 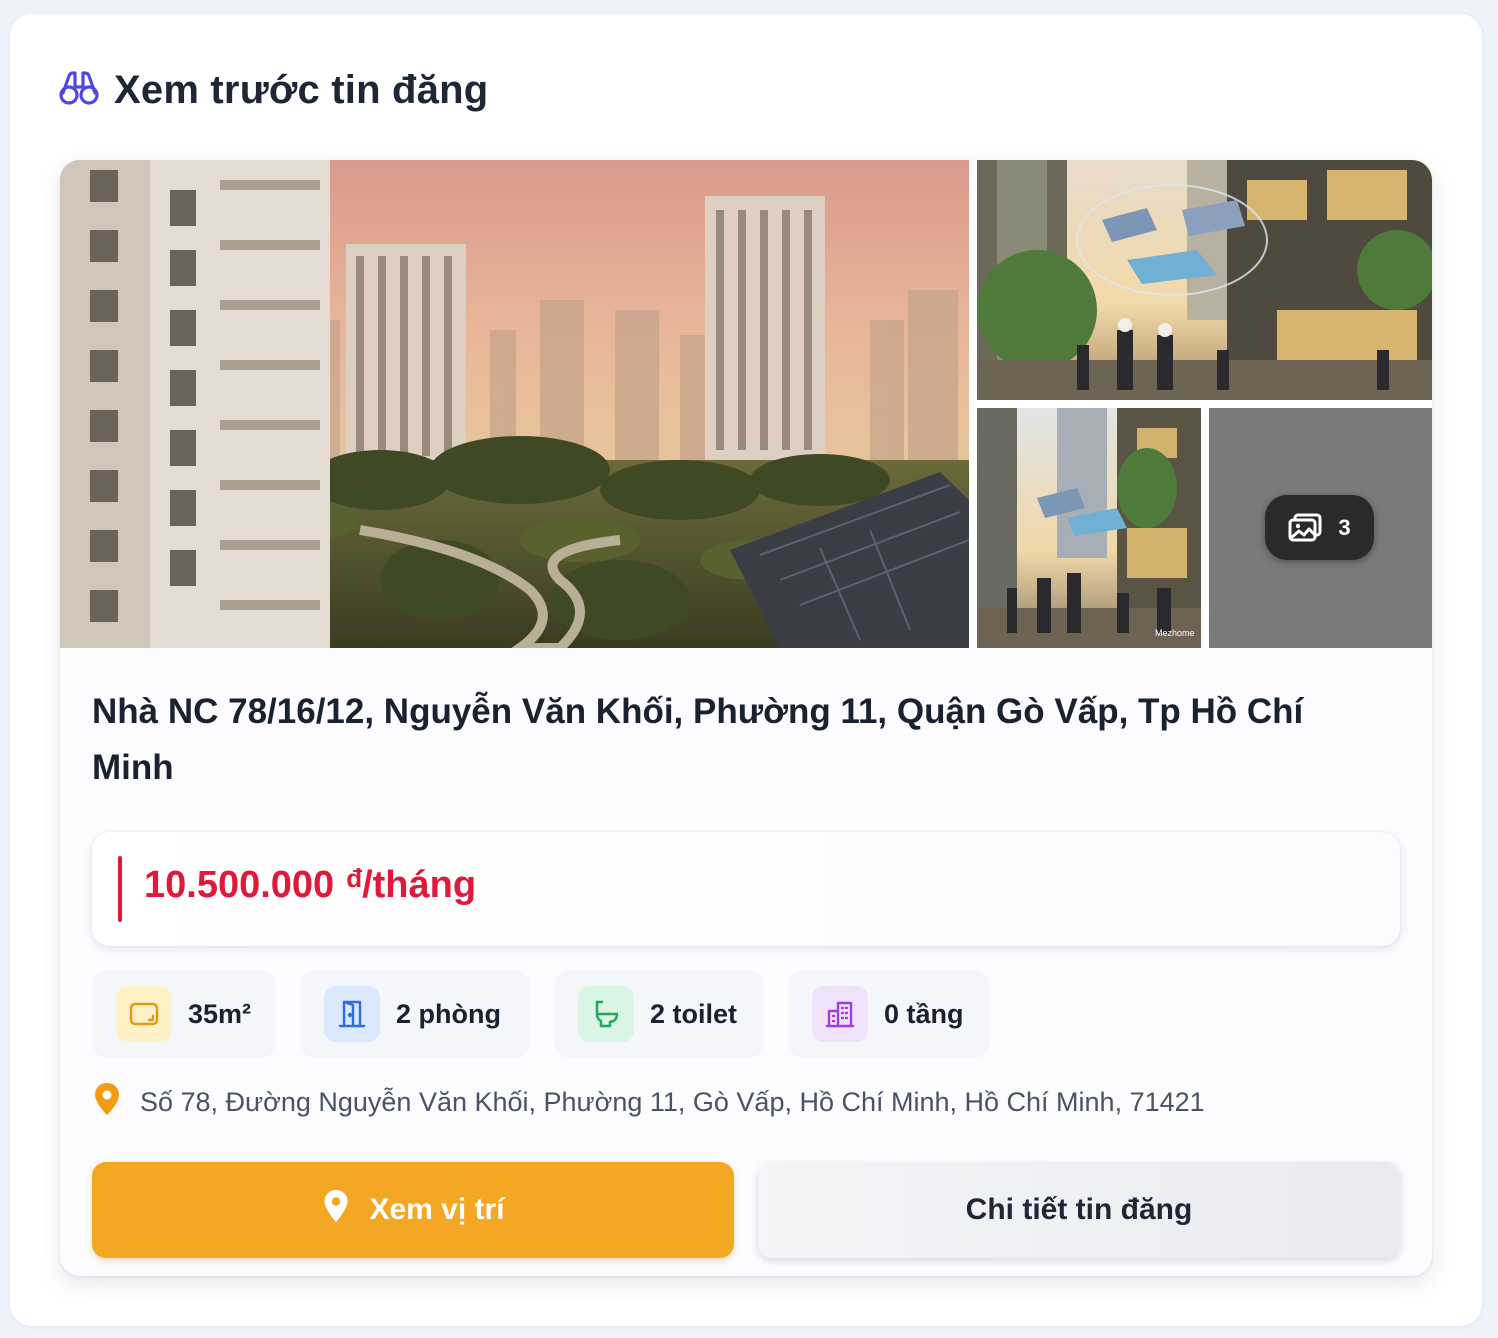 I want to click on panel-header: Xem trước tin đăng, so click(x=273, y=90).